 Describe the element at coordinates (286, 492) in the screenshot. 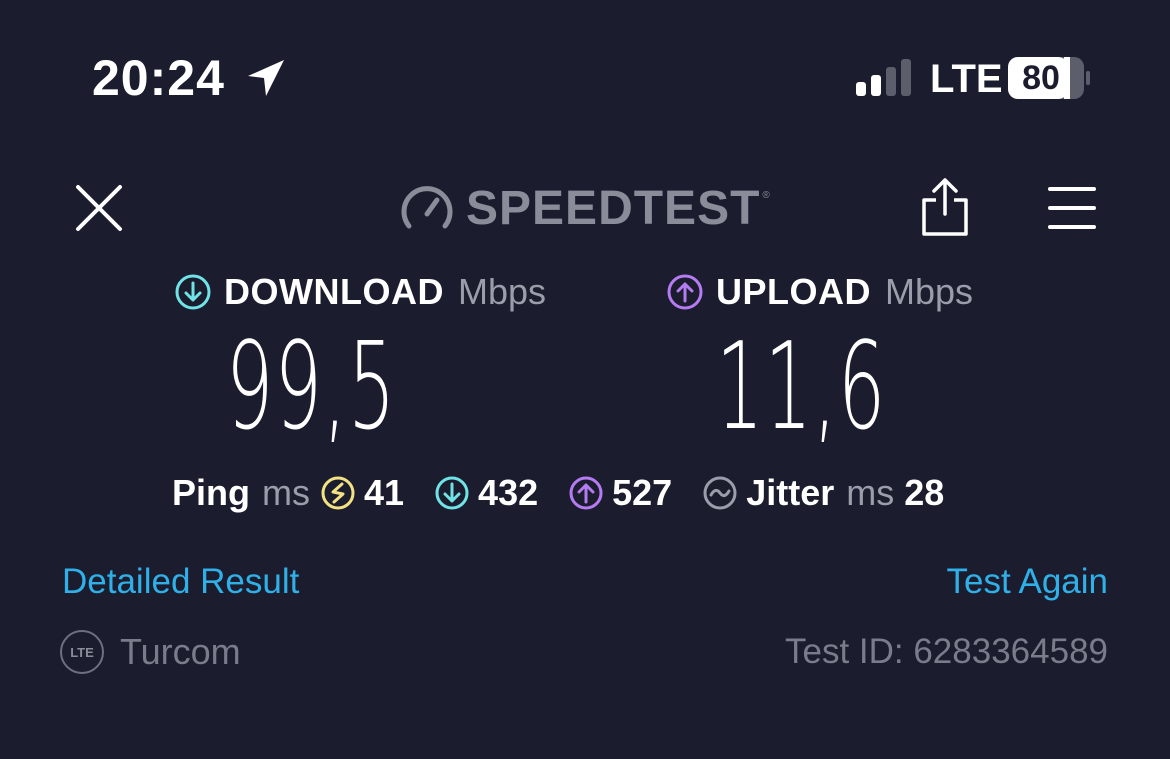

I see `ping-unit: ms` at that location.